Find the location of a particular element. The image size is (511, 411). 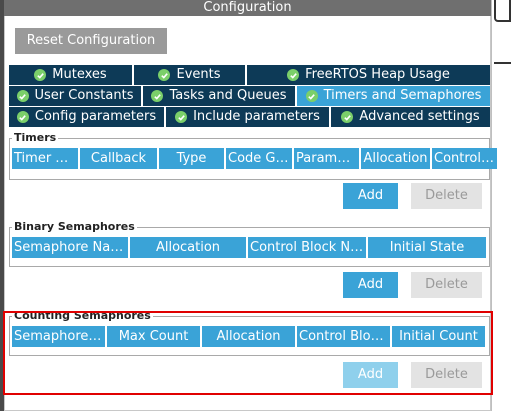

tab-label: Config parameters is located at coordinates (95, 116).